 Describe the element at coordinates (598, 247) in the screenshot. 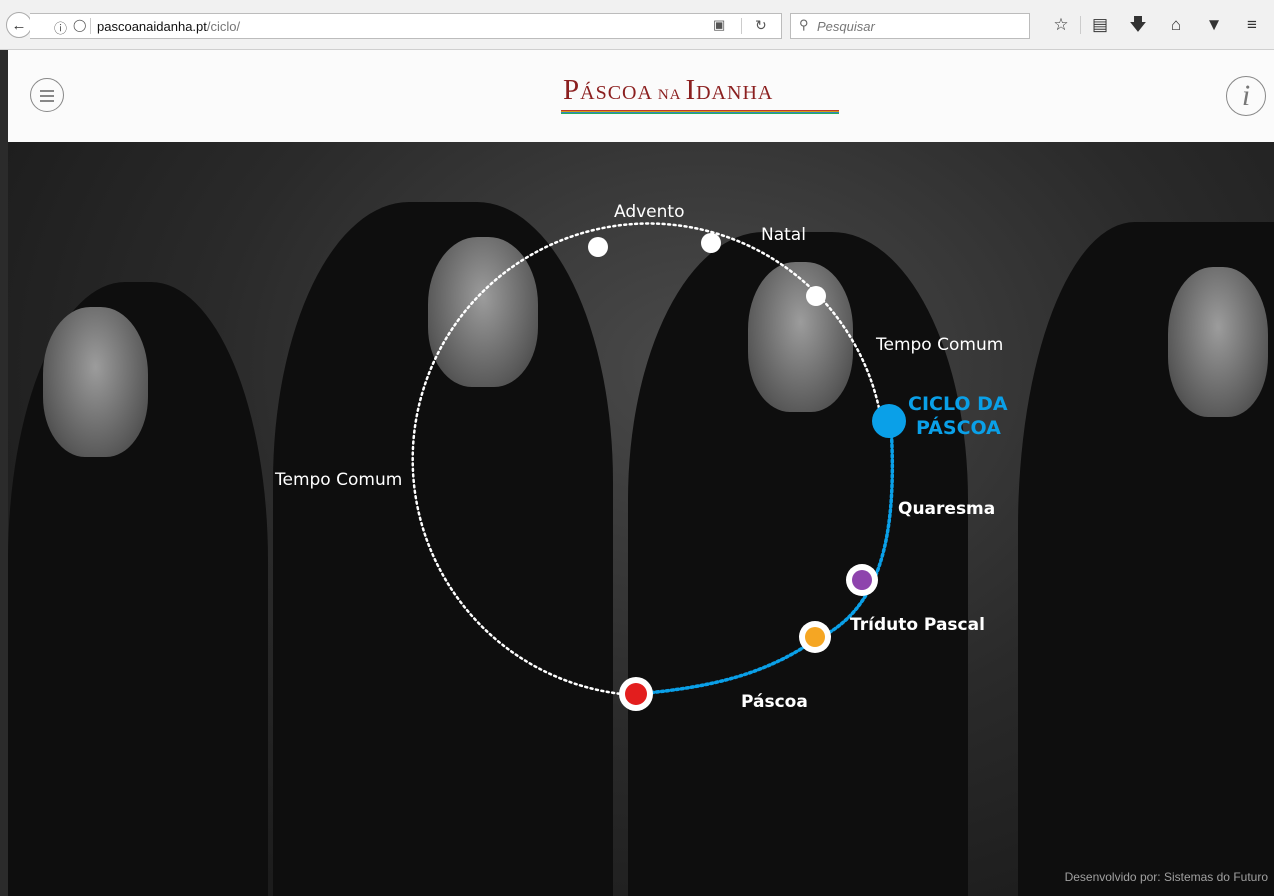

I see `advento-dot` at that location.